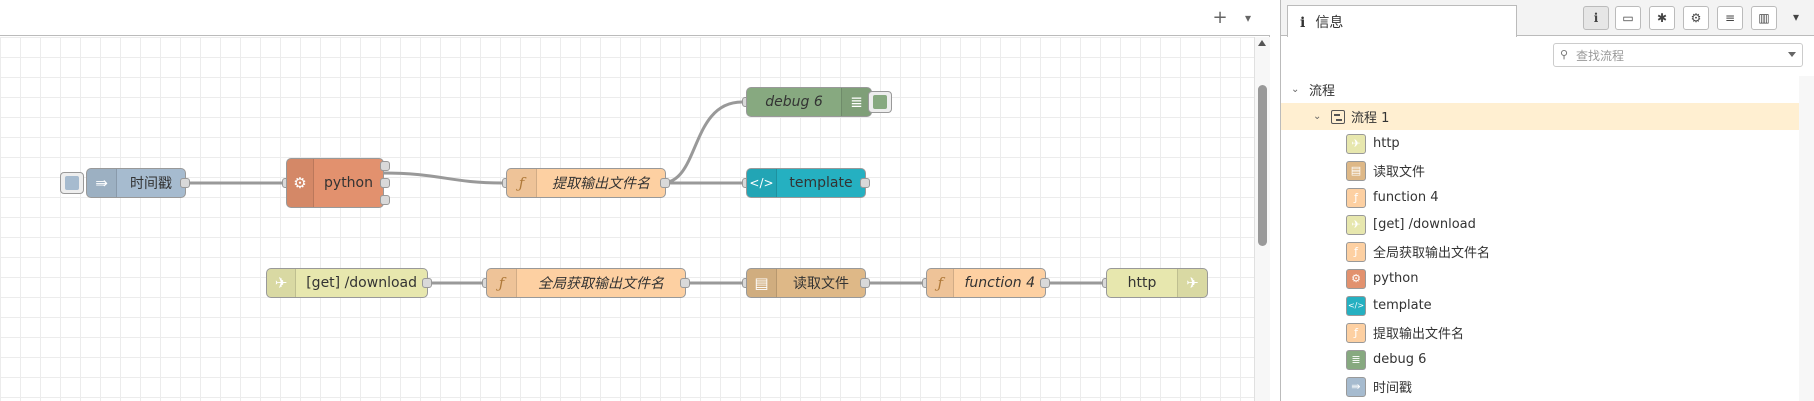  I want to click on chevron-down-icon: ▾, so click(1796, 17).